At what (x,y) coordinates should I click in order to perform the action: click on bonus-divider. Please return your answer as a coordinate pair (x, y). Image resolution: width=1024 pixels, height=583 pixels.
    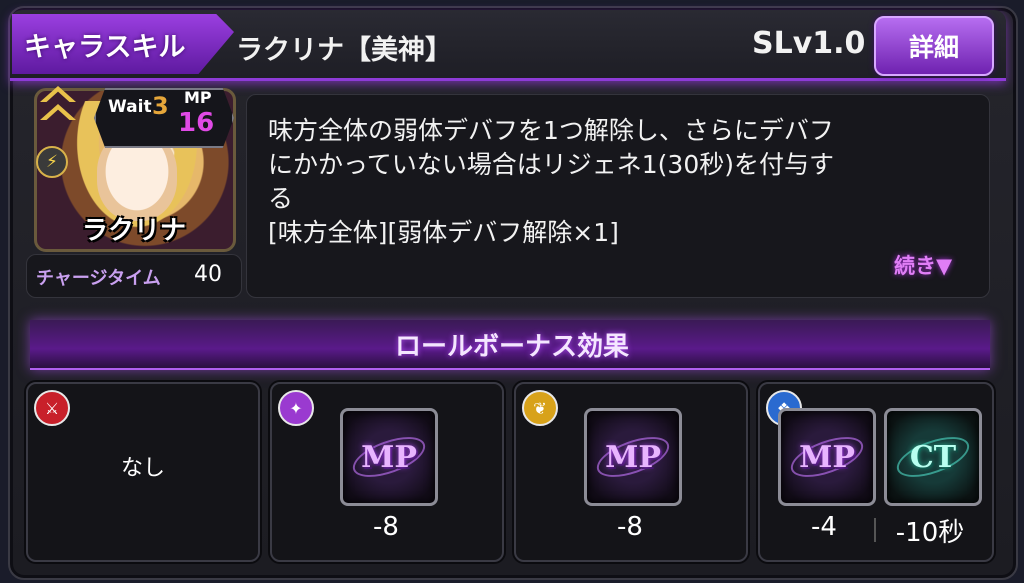
    Looking at the image, I should click on (875, 530).